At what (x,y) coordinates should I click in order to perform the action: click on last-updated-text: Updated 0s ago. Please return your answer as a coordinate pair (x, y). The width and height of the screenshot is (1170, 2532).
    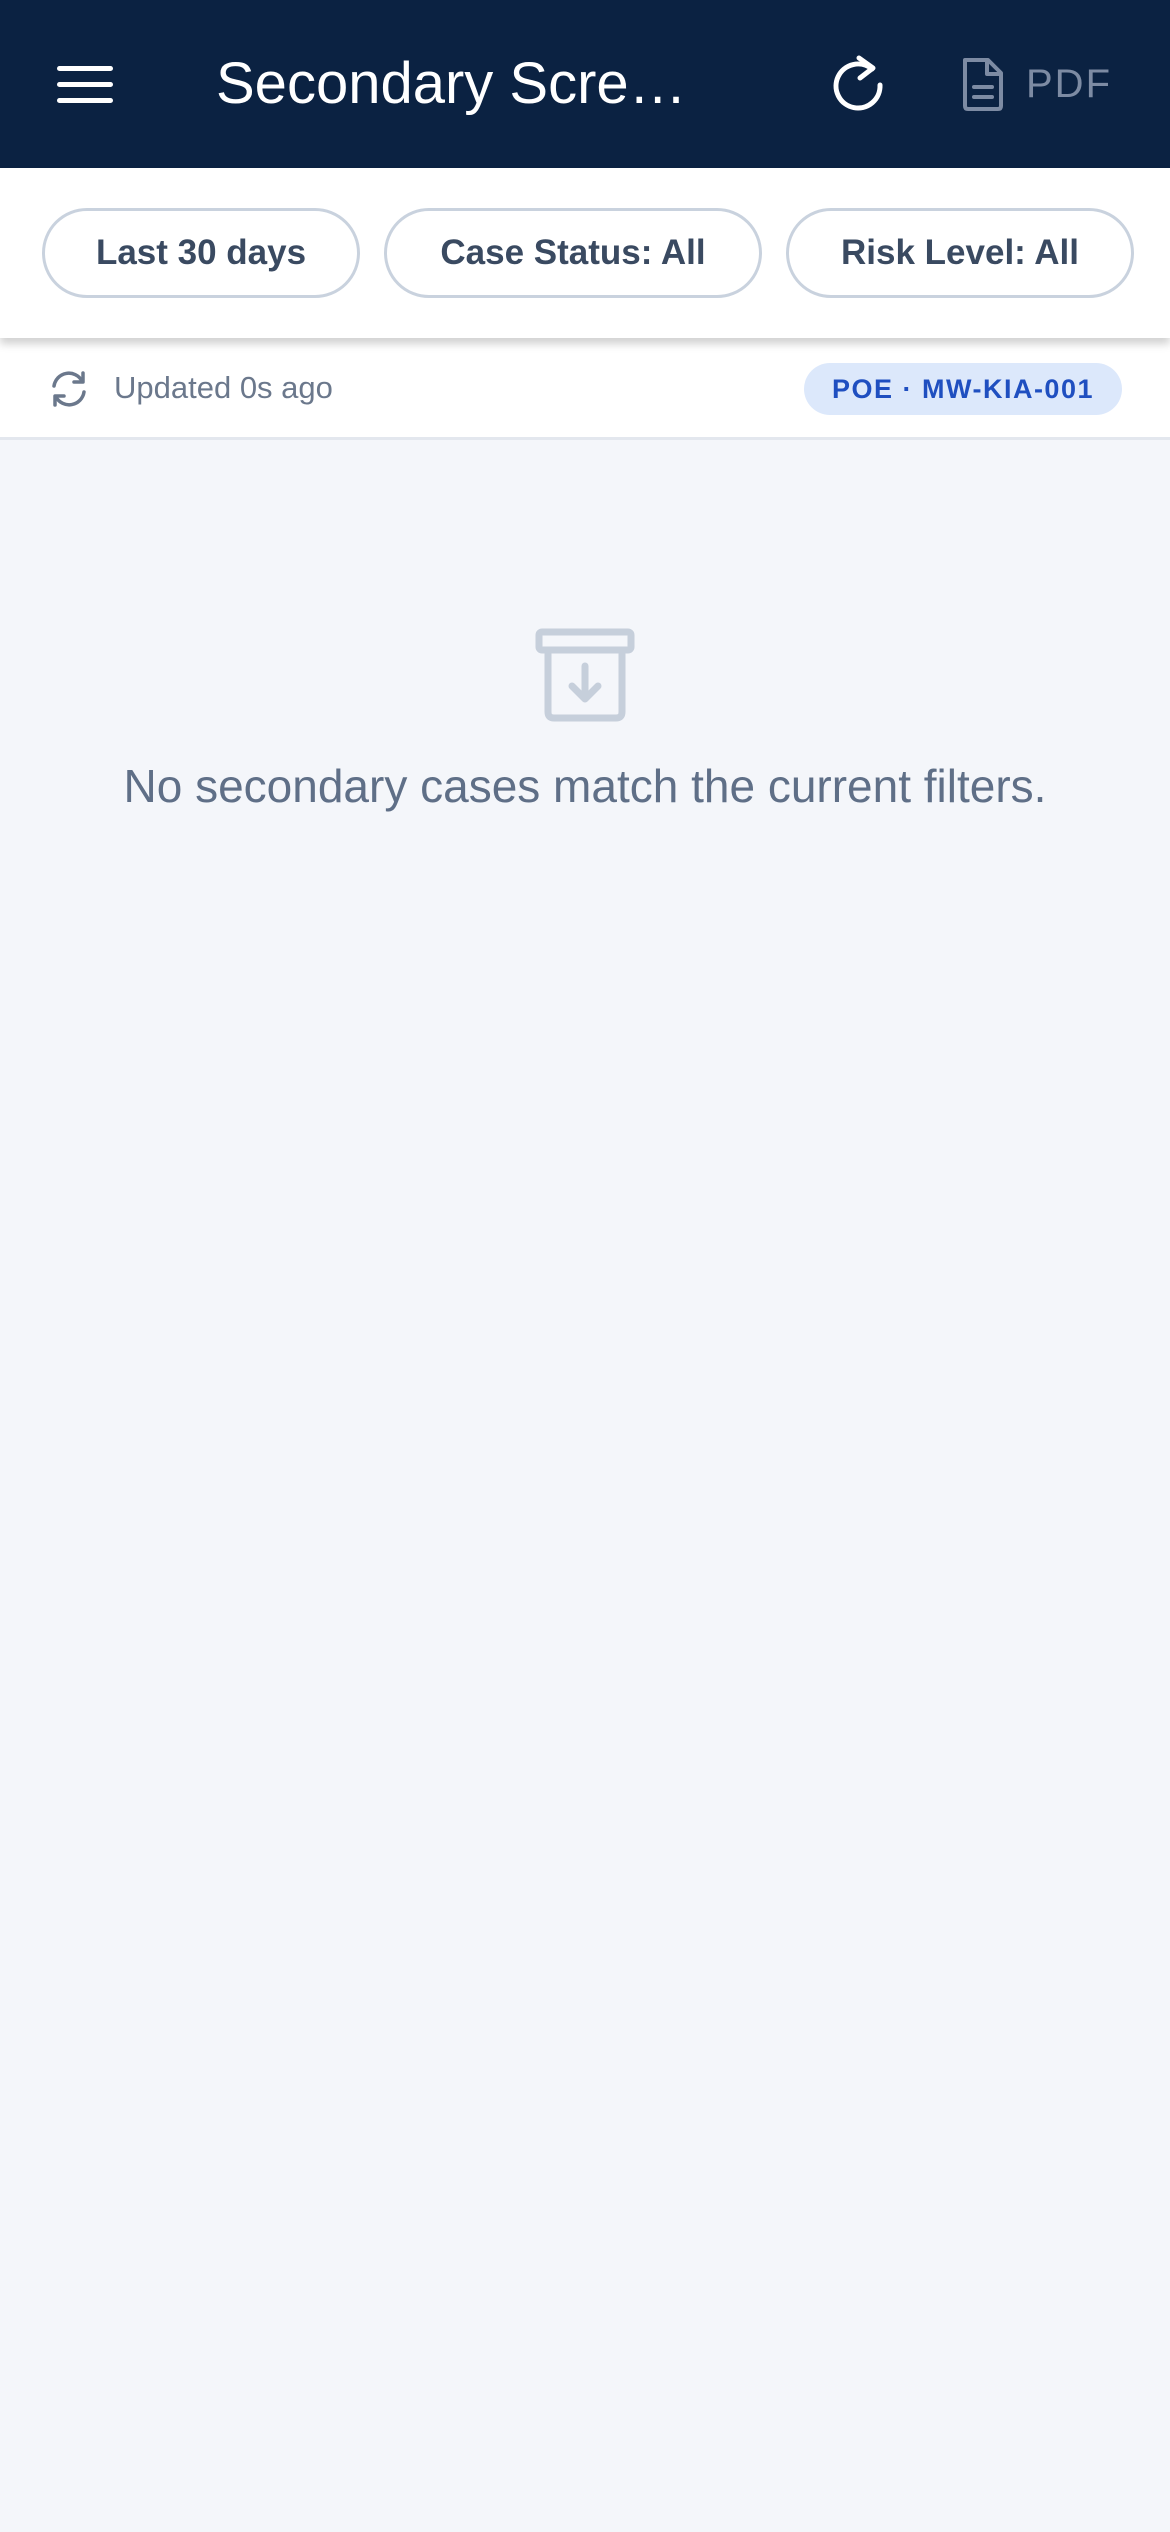
    Looking at the image, I should click on (223, 387).